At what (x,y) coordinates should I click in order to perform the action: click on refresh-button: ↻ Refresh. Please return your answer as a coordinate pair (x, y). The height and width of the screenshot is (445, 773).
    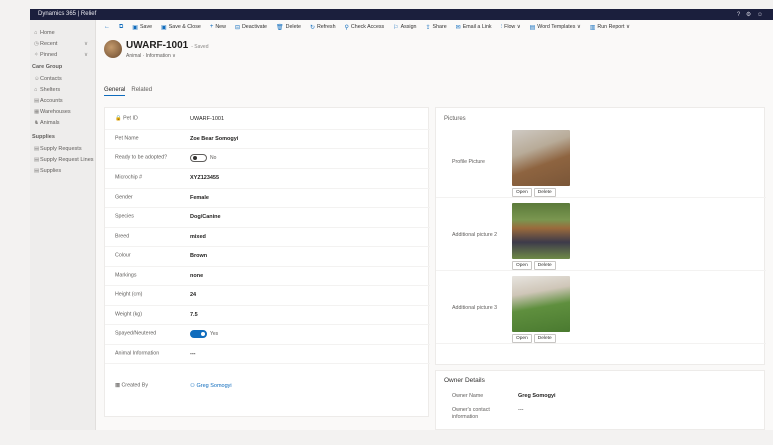
    Looking at the image, I should click on (323, 27).